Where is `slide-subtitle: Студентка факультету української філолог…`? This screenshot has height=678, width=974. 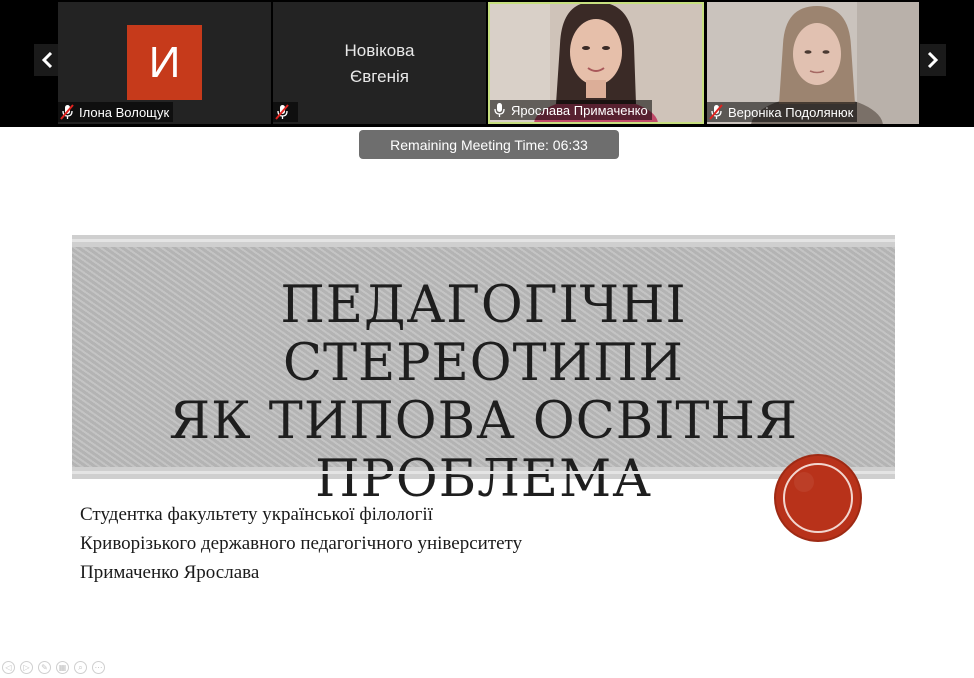 slide-subtitle: Студентка факультету української філолог… is located at coordinates (301, 543).